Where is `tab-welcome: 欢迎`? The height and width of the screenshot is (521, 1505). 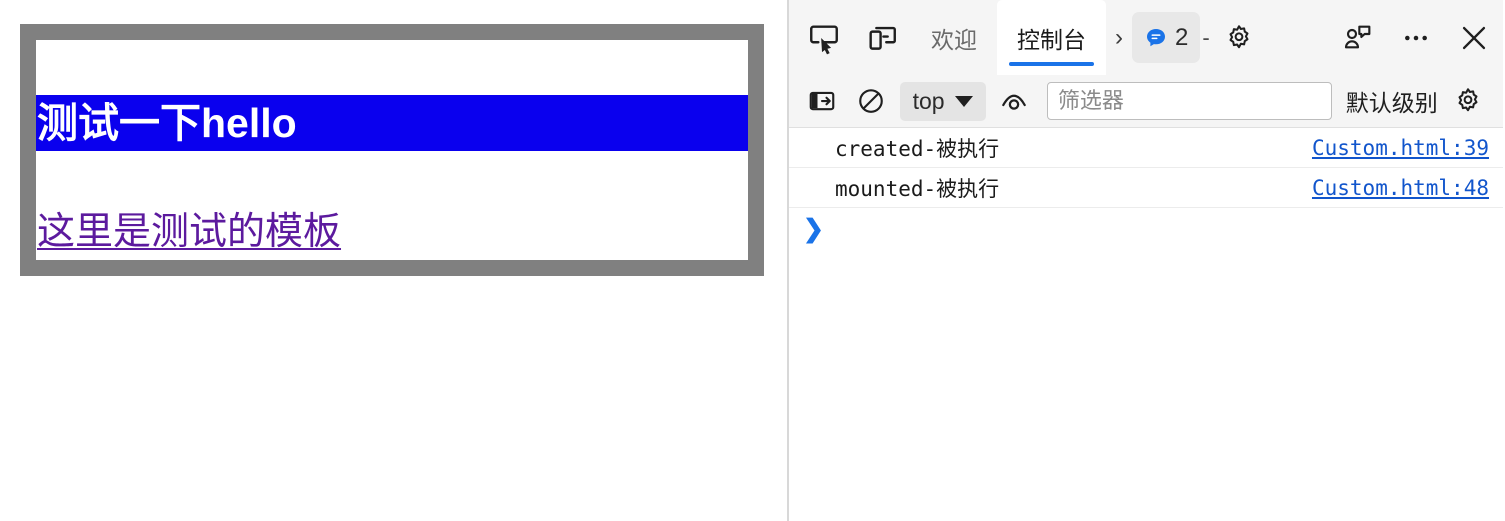
tab-welcome: 欢迎 is located at coordinates (954, 37).